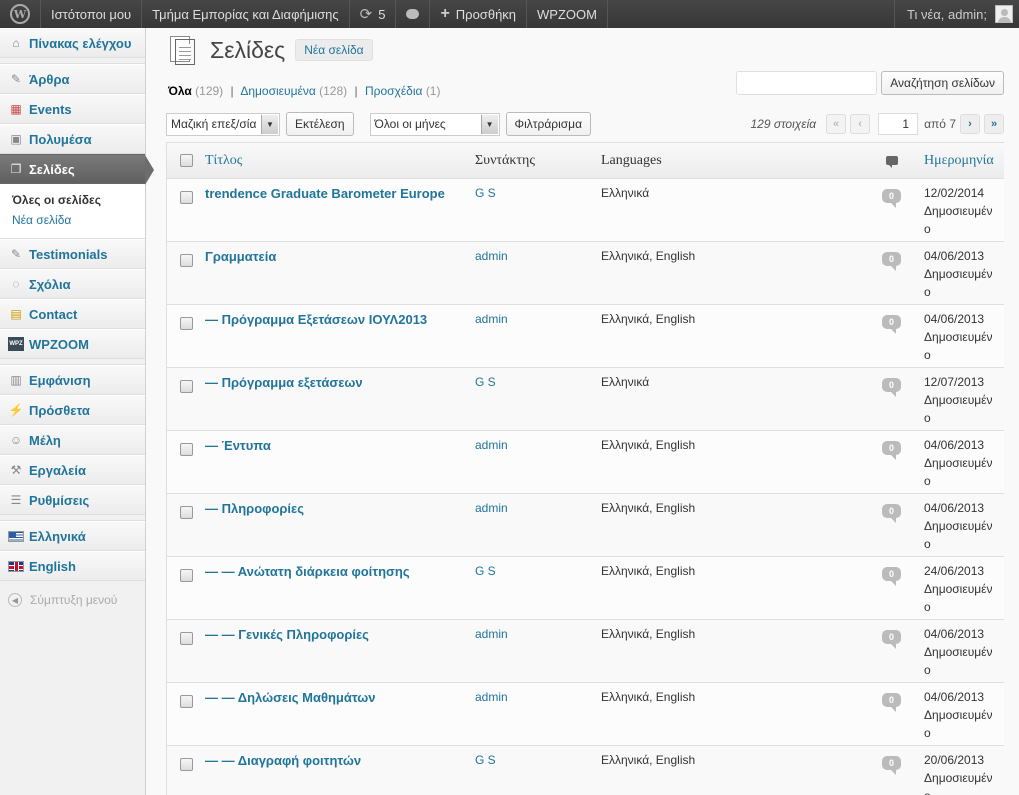 This screenshot has height=795, width=1019. I want to click on row-title-link: — — Ανώτατη διάρκεια φοίτησης, so click(340, 568).